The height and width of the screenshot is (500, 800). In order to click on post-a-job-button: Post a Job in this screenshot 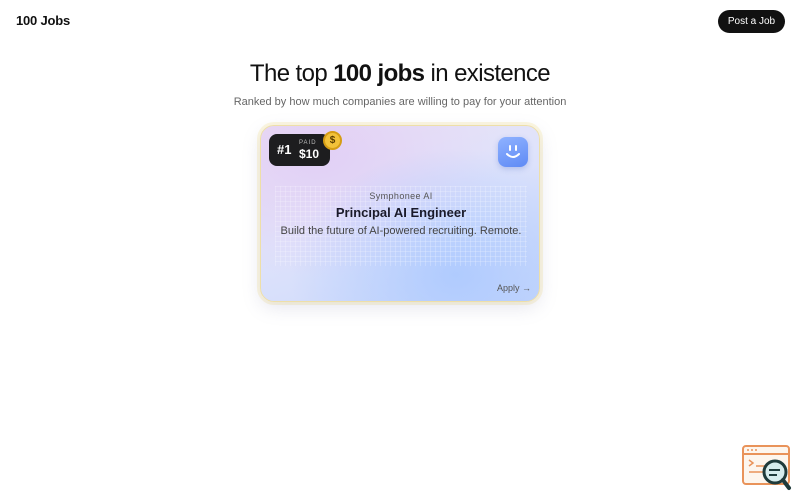, I will do `click(751, 21)`.